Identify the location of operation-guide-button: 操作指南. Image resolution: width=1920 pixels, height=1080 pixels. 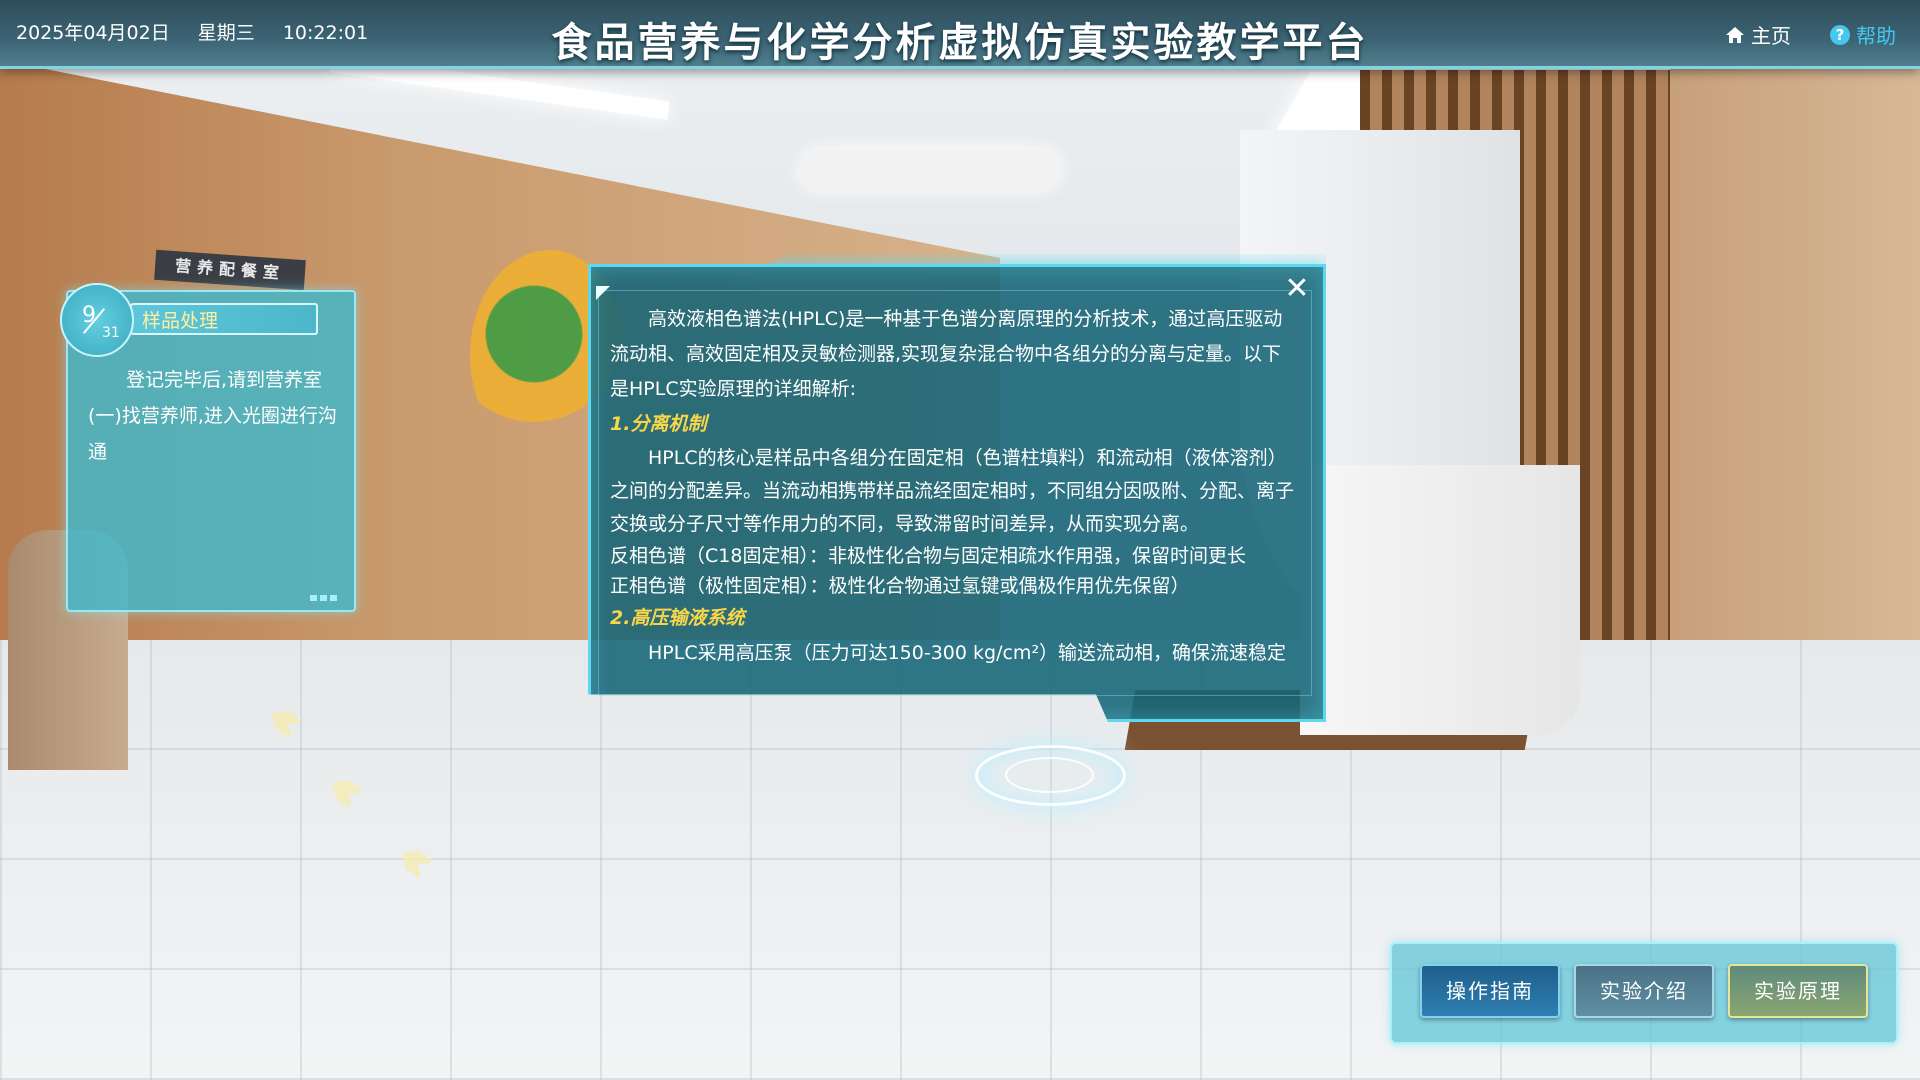
(1490, 991).